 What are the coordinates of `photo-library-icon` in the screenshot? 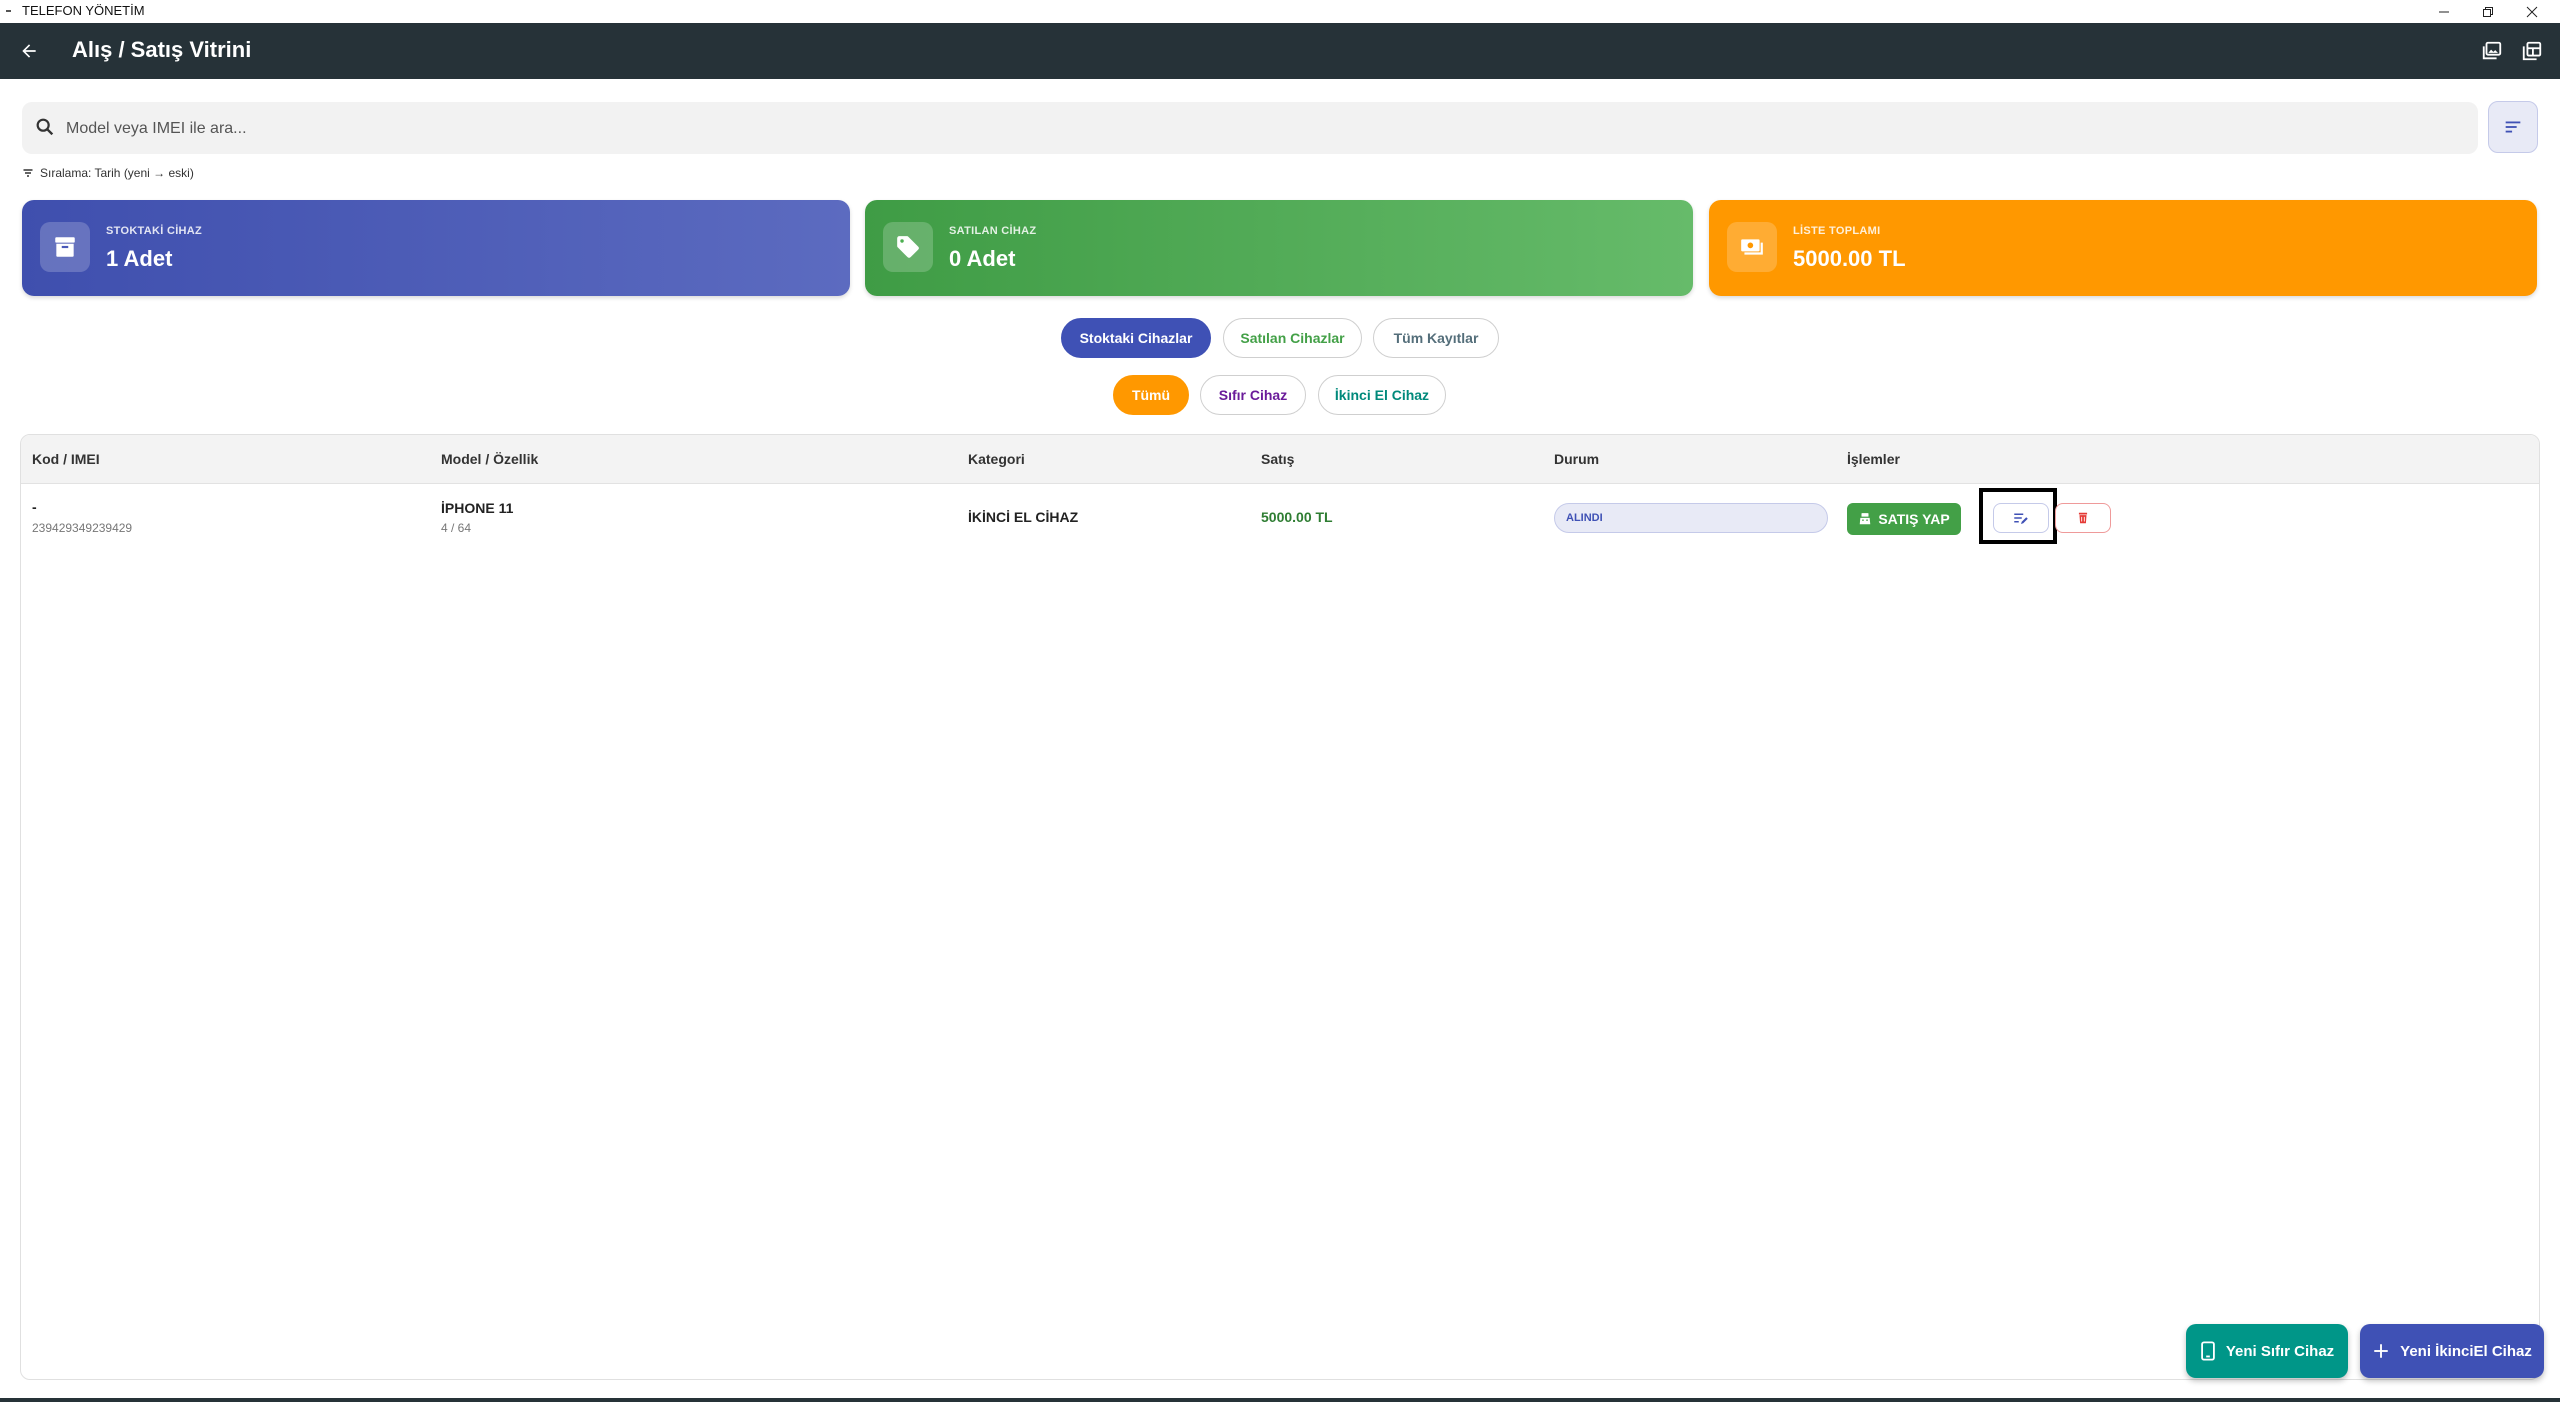 It's located at (2492, 50).